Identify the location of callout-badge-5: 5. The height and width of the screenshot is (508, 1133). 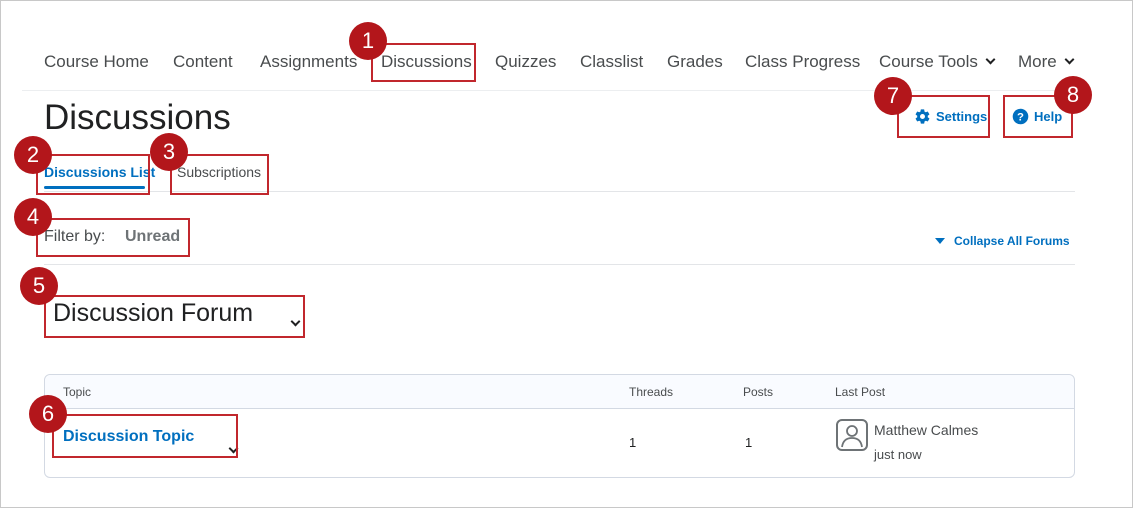
(39, 286).